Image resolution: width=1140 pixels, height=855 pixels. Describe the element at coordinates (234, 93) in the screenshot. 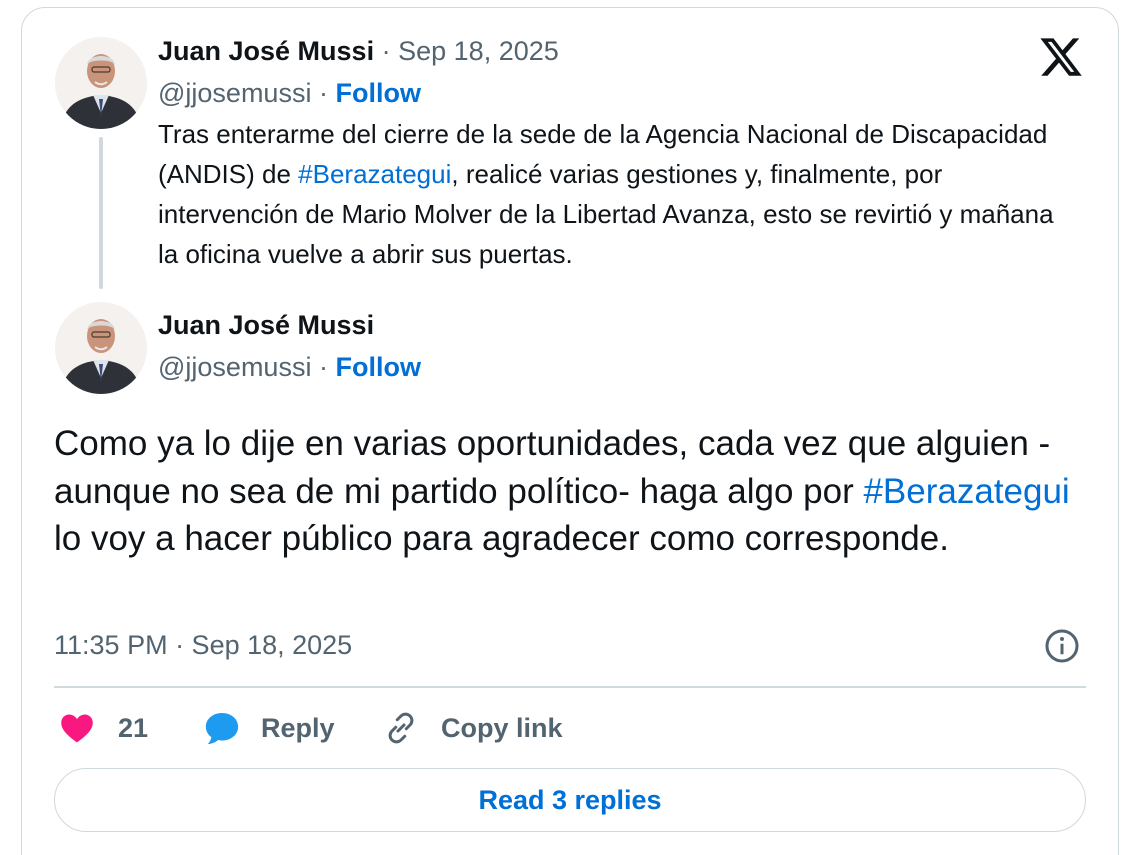

I see `quoted-author-handle: @jjosemussi` at that location.